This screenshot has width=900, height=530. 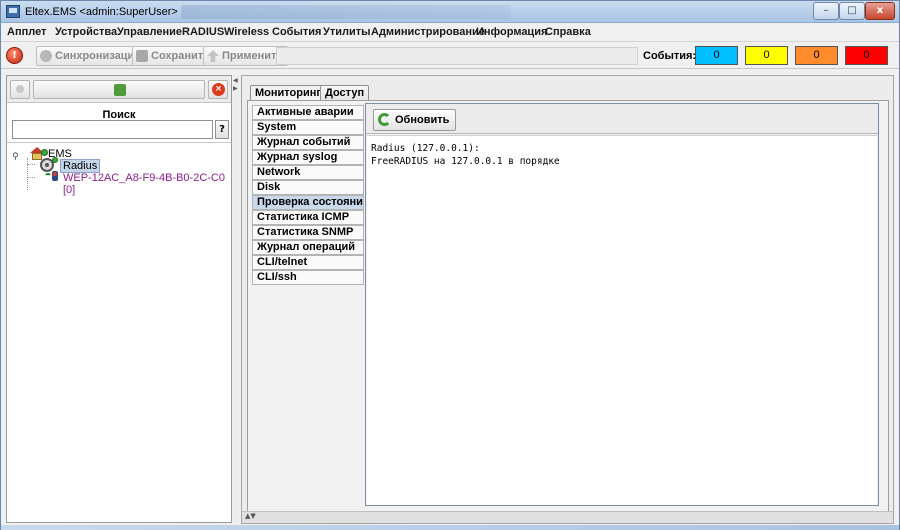 I want to click on add-object-icon, so click(x=120, y=90).